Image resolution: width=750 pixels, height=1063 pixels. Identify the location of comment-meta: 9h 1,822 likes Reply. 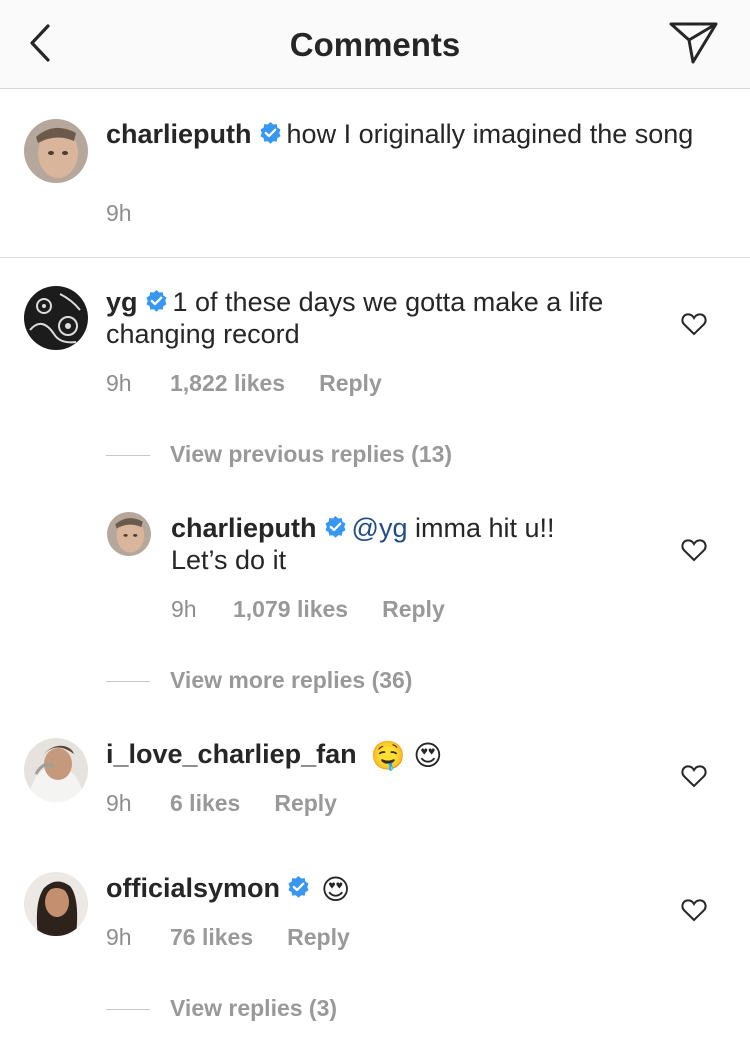
(244, 383).